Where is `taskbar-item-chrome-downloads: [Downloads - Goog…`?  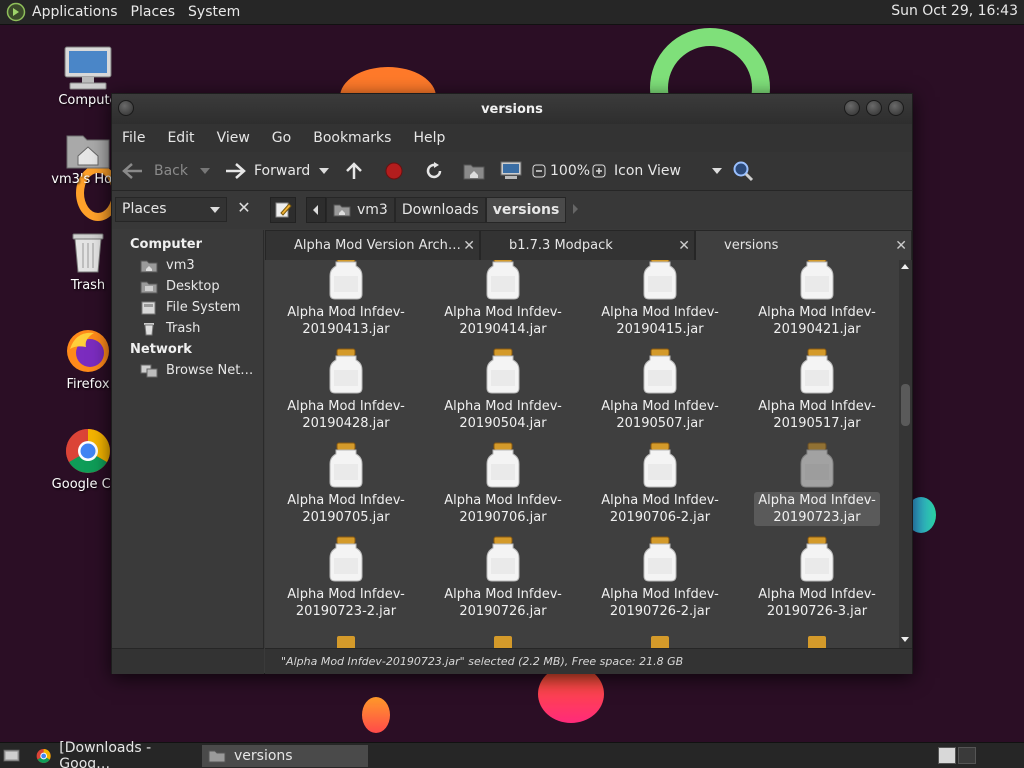
taskbar-item-chrome-downloads: [Downloads - Goog… is located at coordinates (115, 754).